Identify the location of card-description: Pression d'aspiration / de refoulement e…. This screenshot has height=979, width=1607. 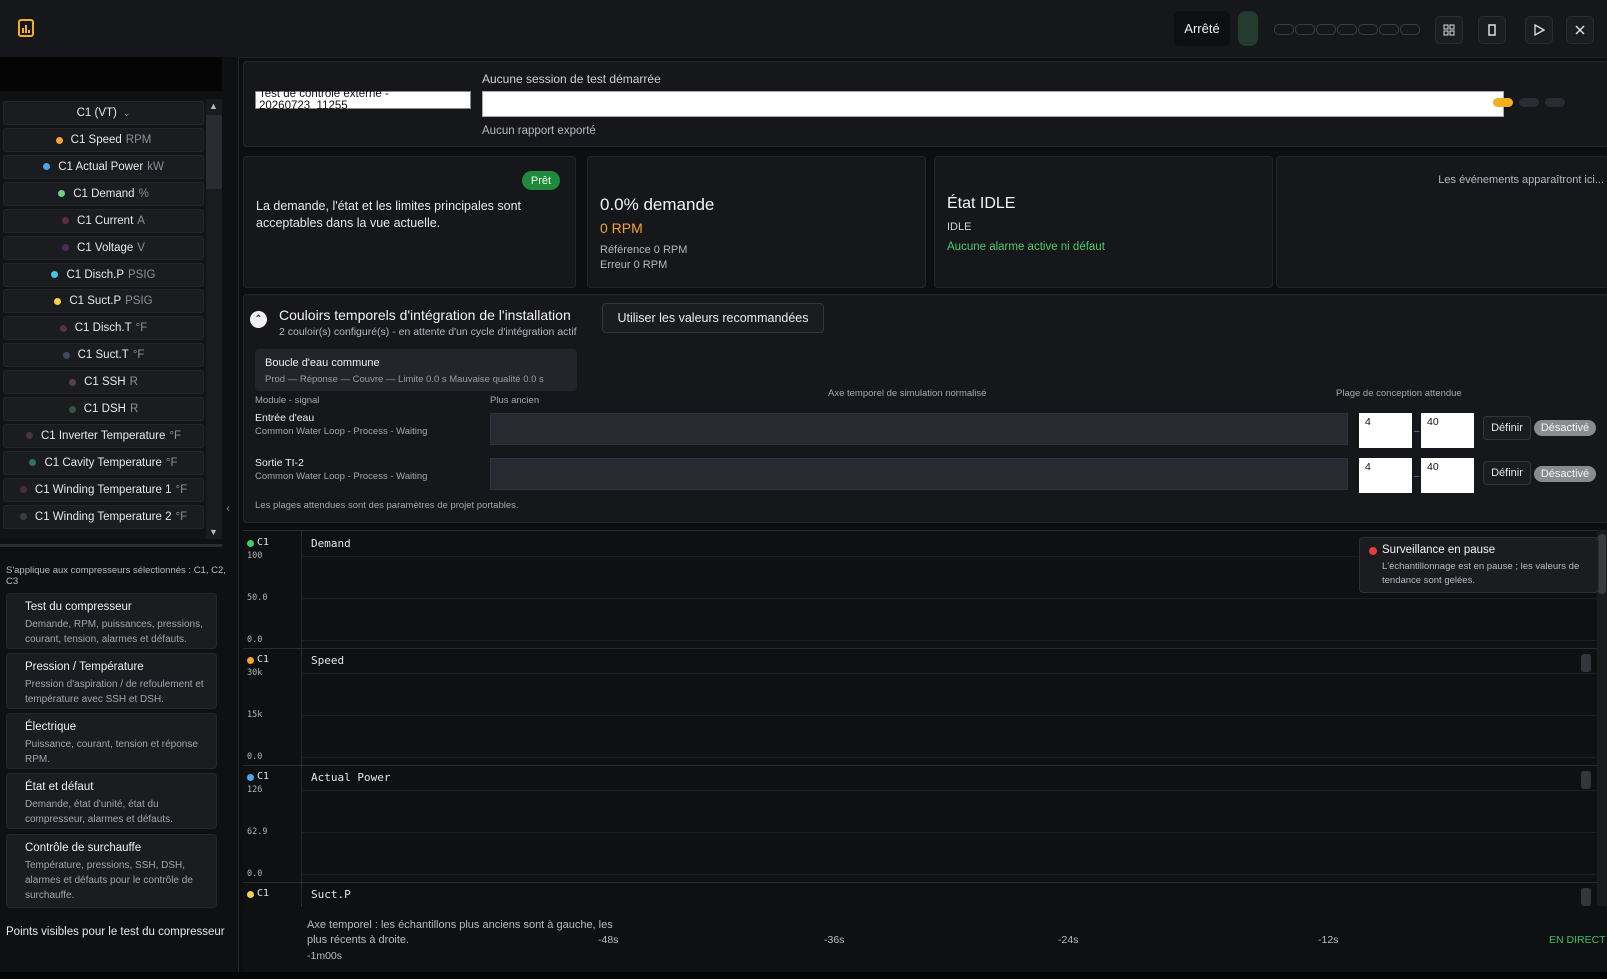
(114, 692).